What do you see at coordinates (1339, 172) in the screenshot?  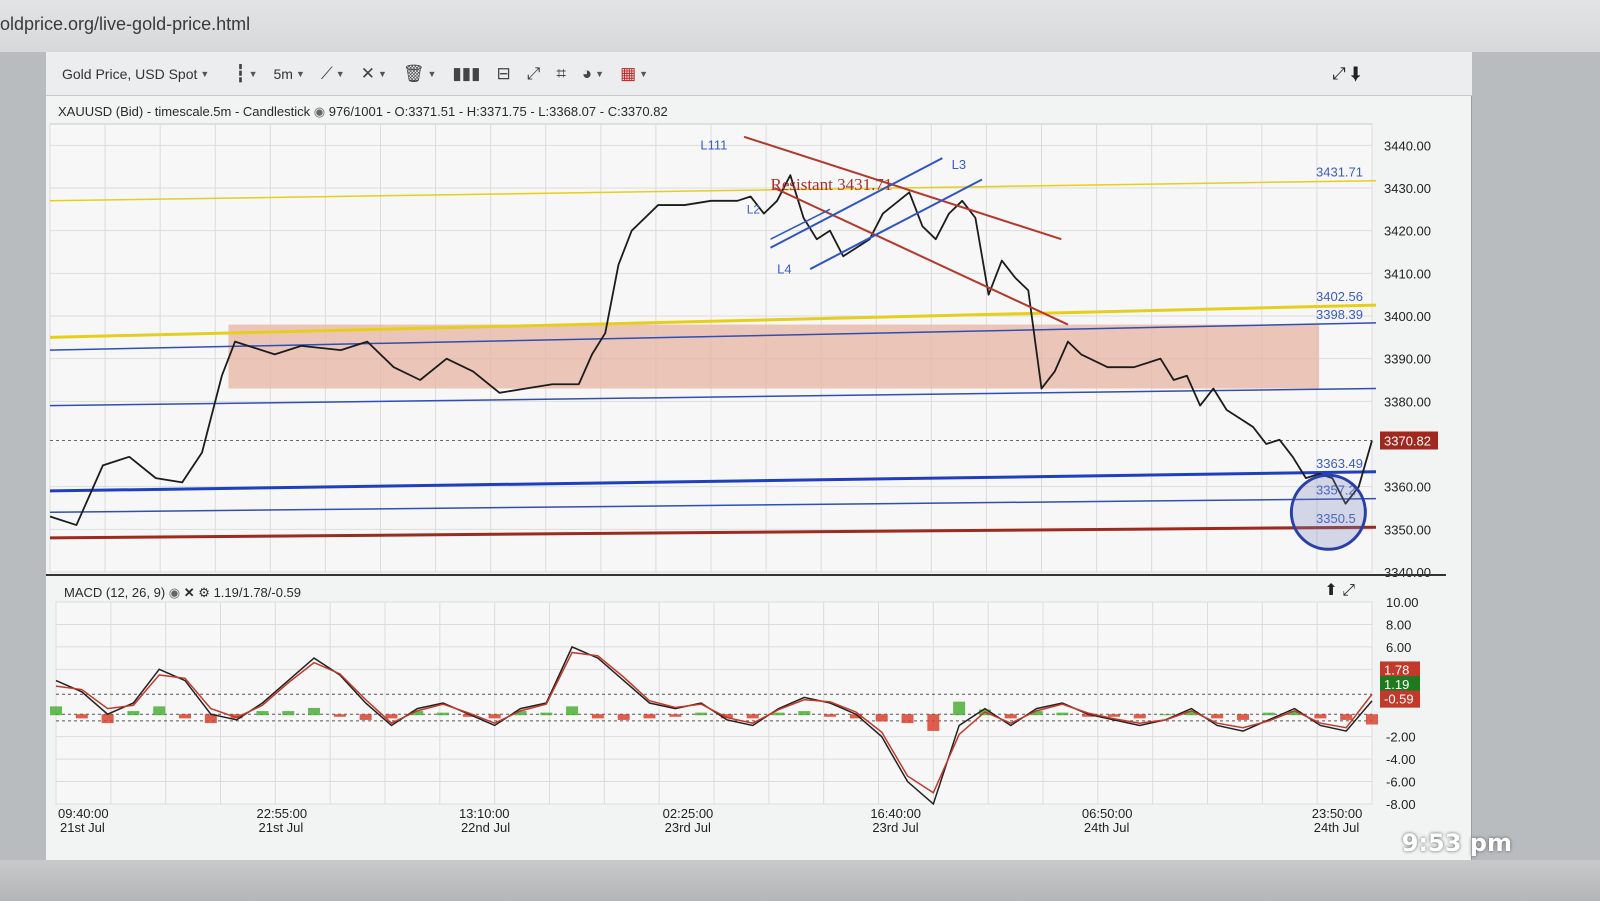 I see `level-label: 3431.71` at bounding box center [1339, 172].